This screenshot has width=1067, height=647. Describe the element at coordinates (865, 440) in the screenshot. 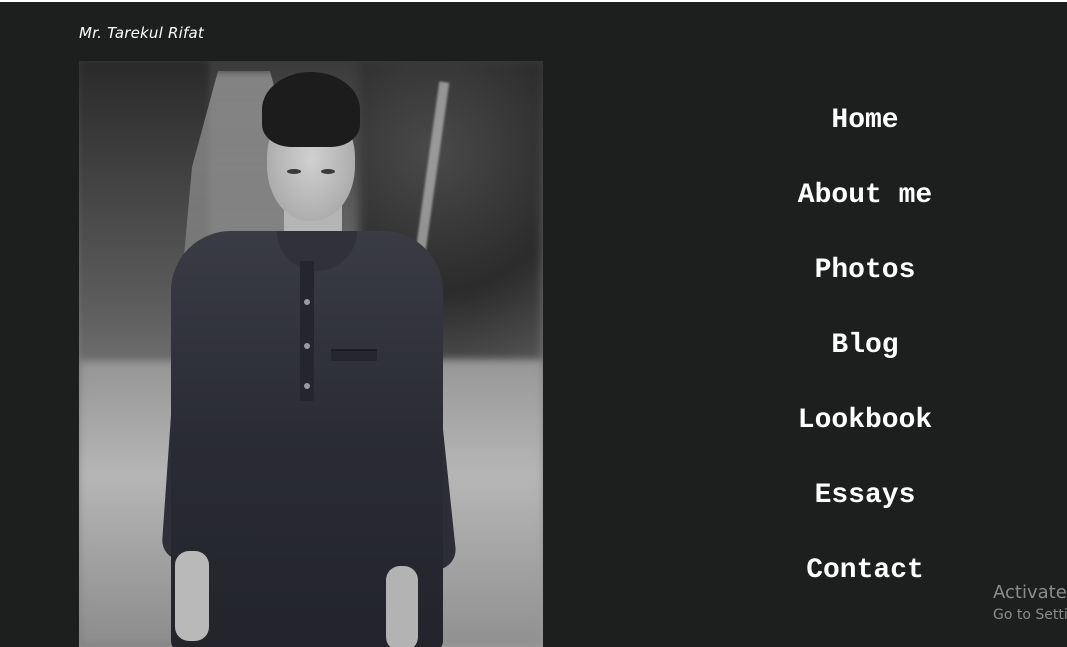

I see `nav-item-lookbook: Lookbook` at that location.